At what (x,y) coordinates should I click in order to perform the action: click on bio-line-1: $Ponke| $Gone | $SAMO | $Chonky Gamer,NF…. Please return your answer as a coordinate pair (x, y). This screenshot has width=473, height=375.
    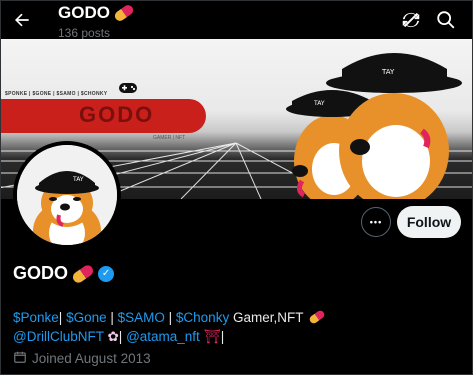
    Looking at the image, I should click on (170, 317).